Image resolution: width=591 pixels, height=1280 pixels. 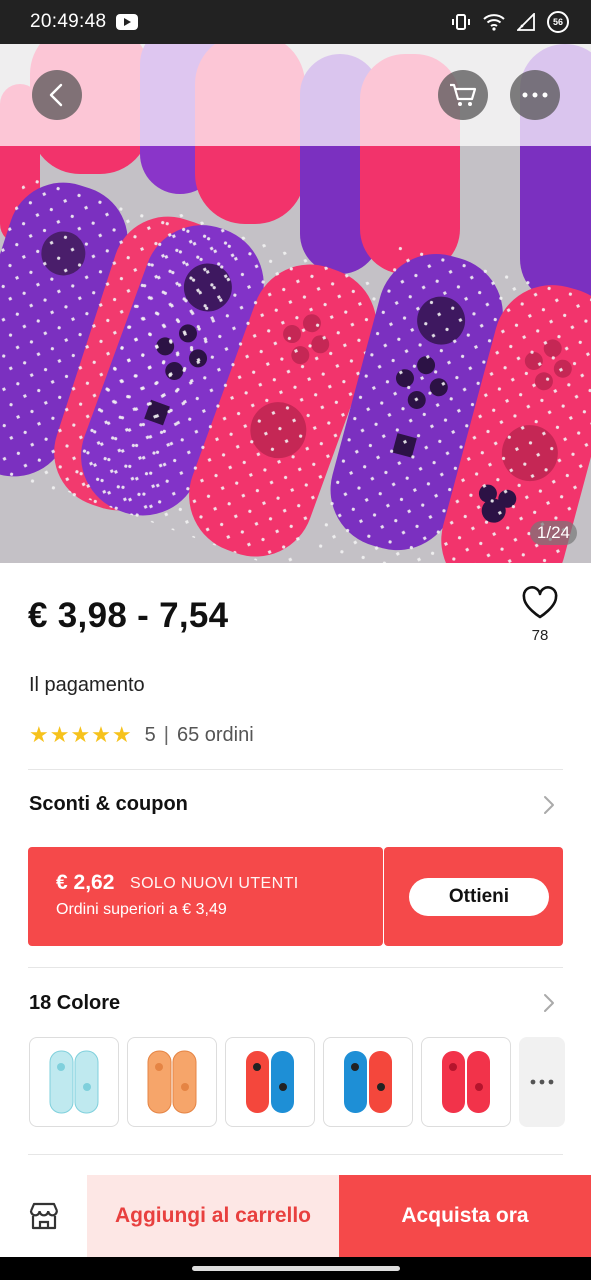 I want to click on status-icons: 56, so click(x=510, y=22).